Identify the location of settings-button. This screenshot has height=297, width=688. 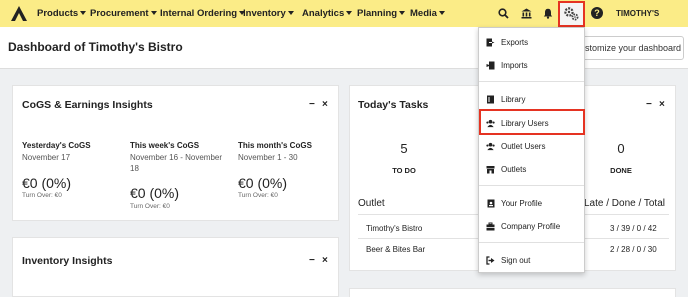
(571, 14).